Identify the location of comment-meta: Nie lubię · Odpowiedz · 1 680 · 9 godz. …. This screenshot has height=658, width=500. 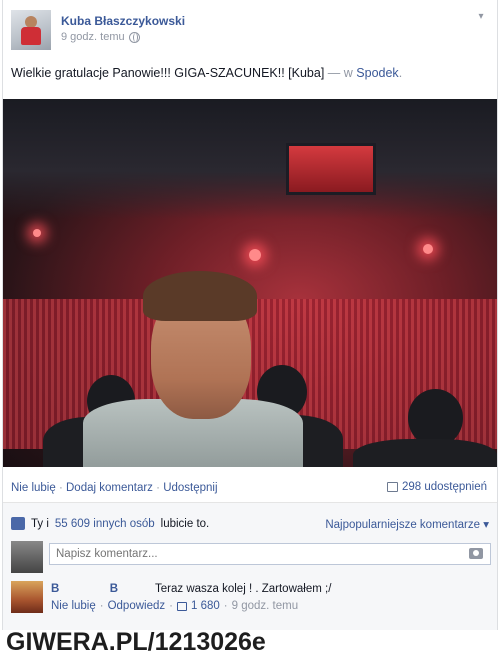
(174, 606).